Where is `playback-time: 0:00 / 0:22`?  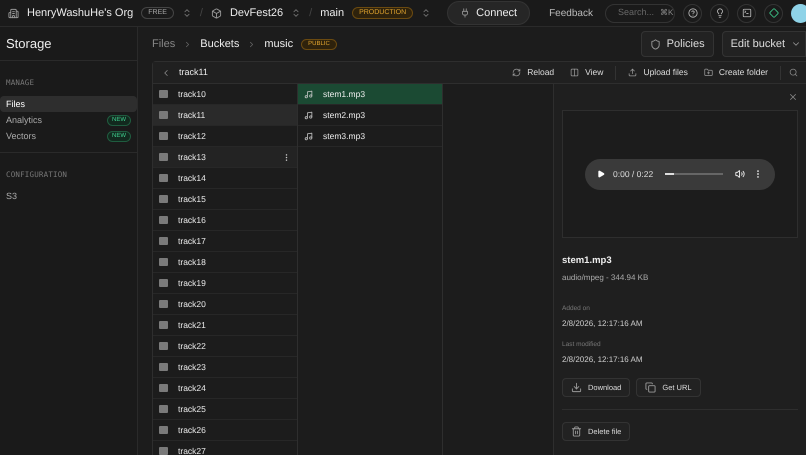
playback-time: 0:00 / 0:22 is located at coordinates (633, 174).